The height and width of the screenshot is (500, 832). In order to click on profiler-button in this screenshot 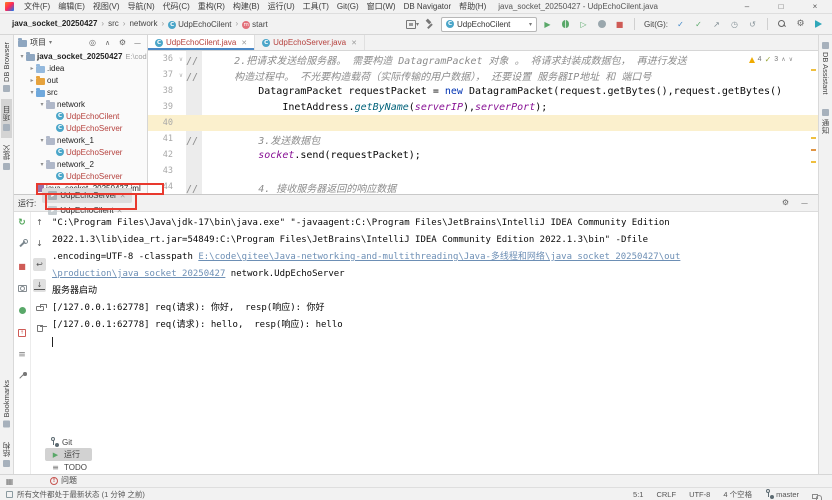, I will do `click(601, 24)`.